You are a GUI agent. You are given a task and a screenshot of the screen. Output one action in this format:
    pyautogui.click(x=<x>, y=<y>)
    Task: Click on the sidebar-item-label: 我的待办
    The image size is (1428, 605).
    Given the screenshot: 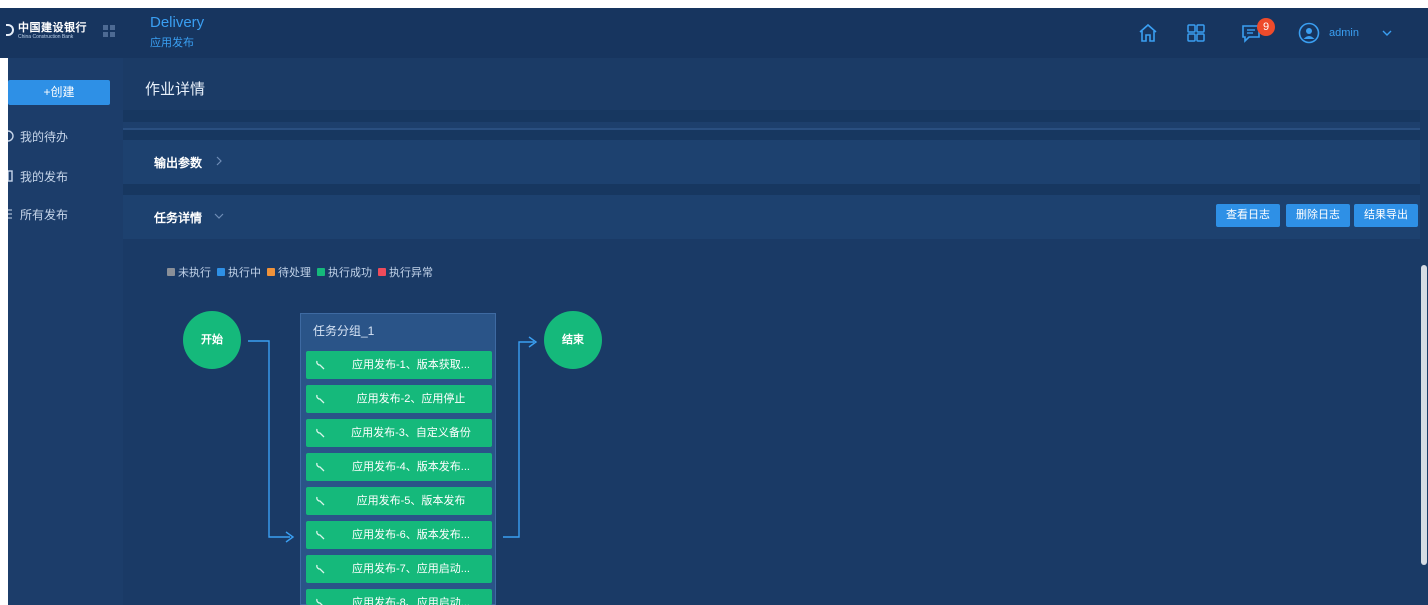 What is the action you would take?
    pyautogui.click(x=44, y=137)
    